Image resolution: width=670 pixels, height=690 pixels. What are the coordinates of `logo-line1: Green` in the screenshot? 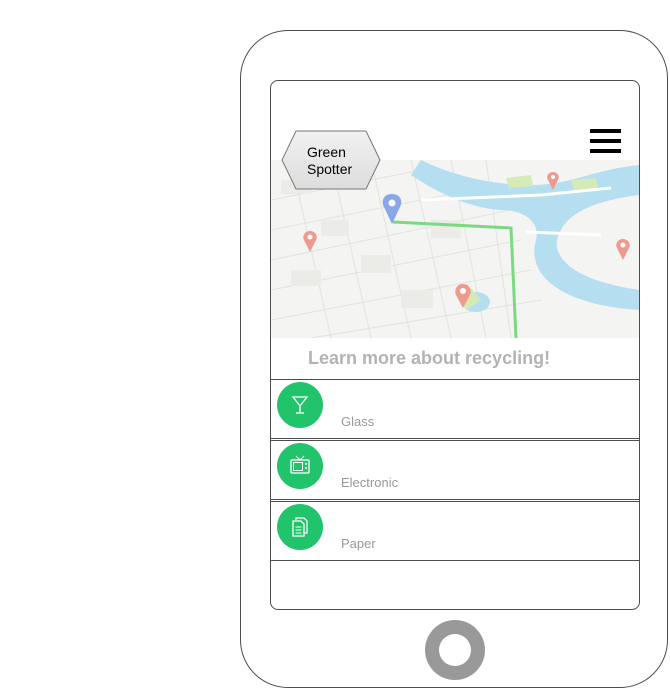 It's located at (326, 152).